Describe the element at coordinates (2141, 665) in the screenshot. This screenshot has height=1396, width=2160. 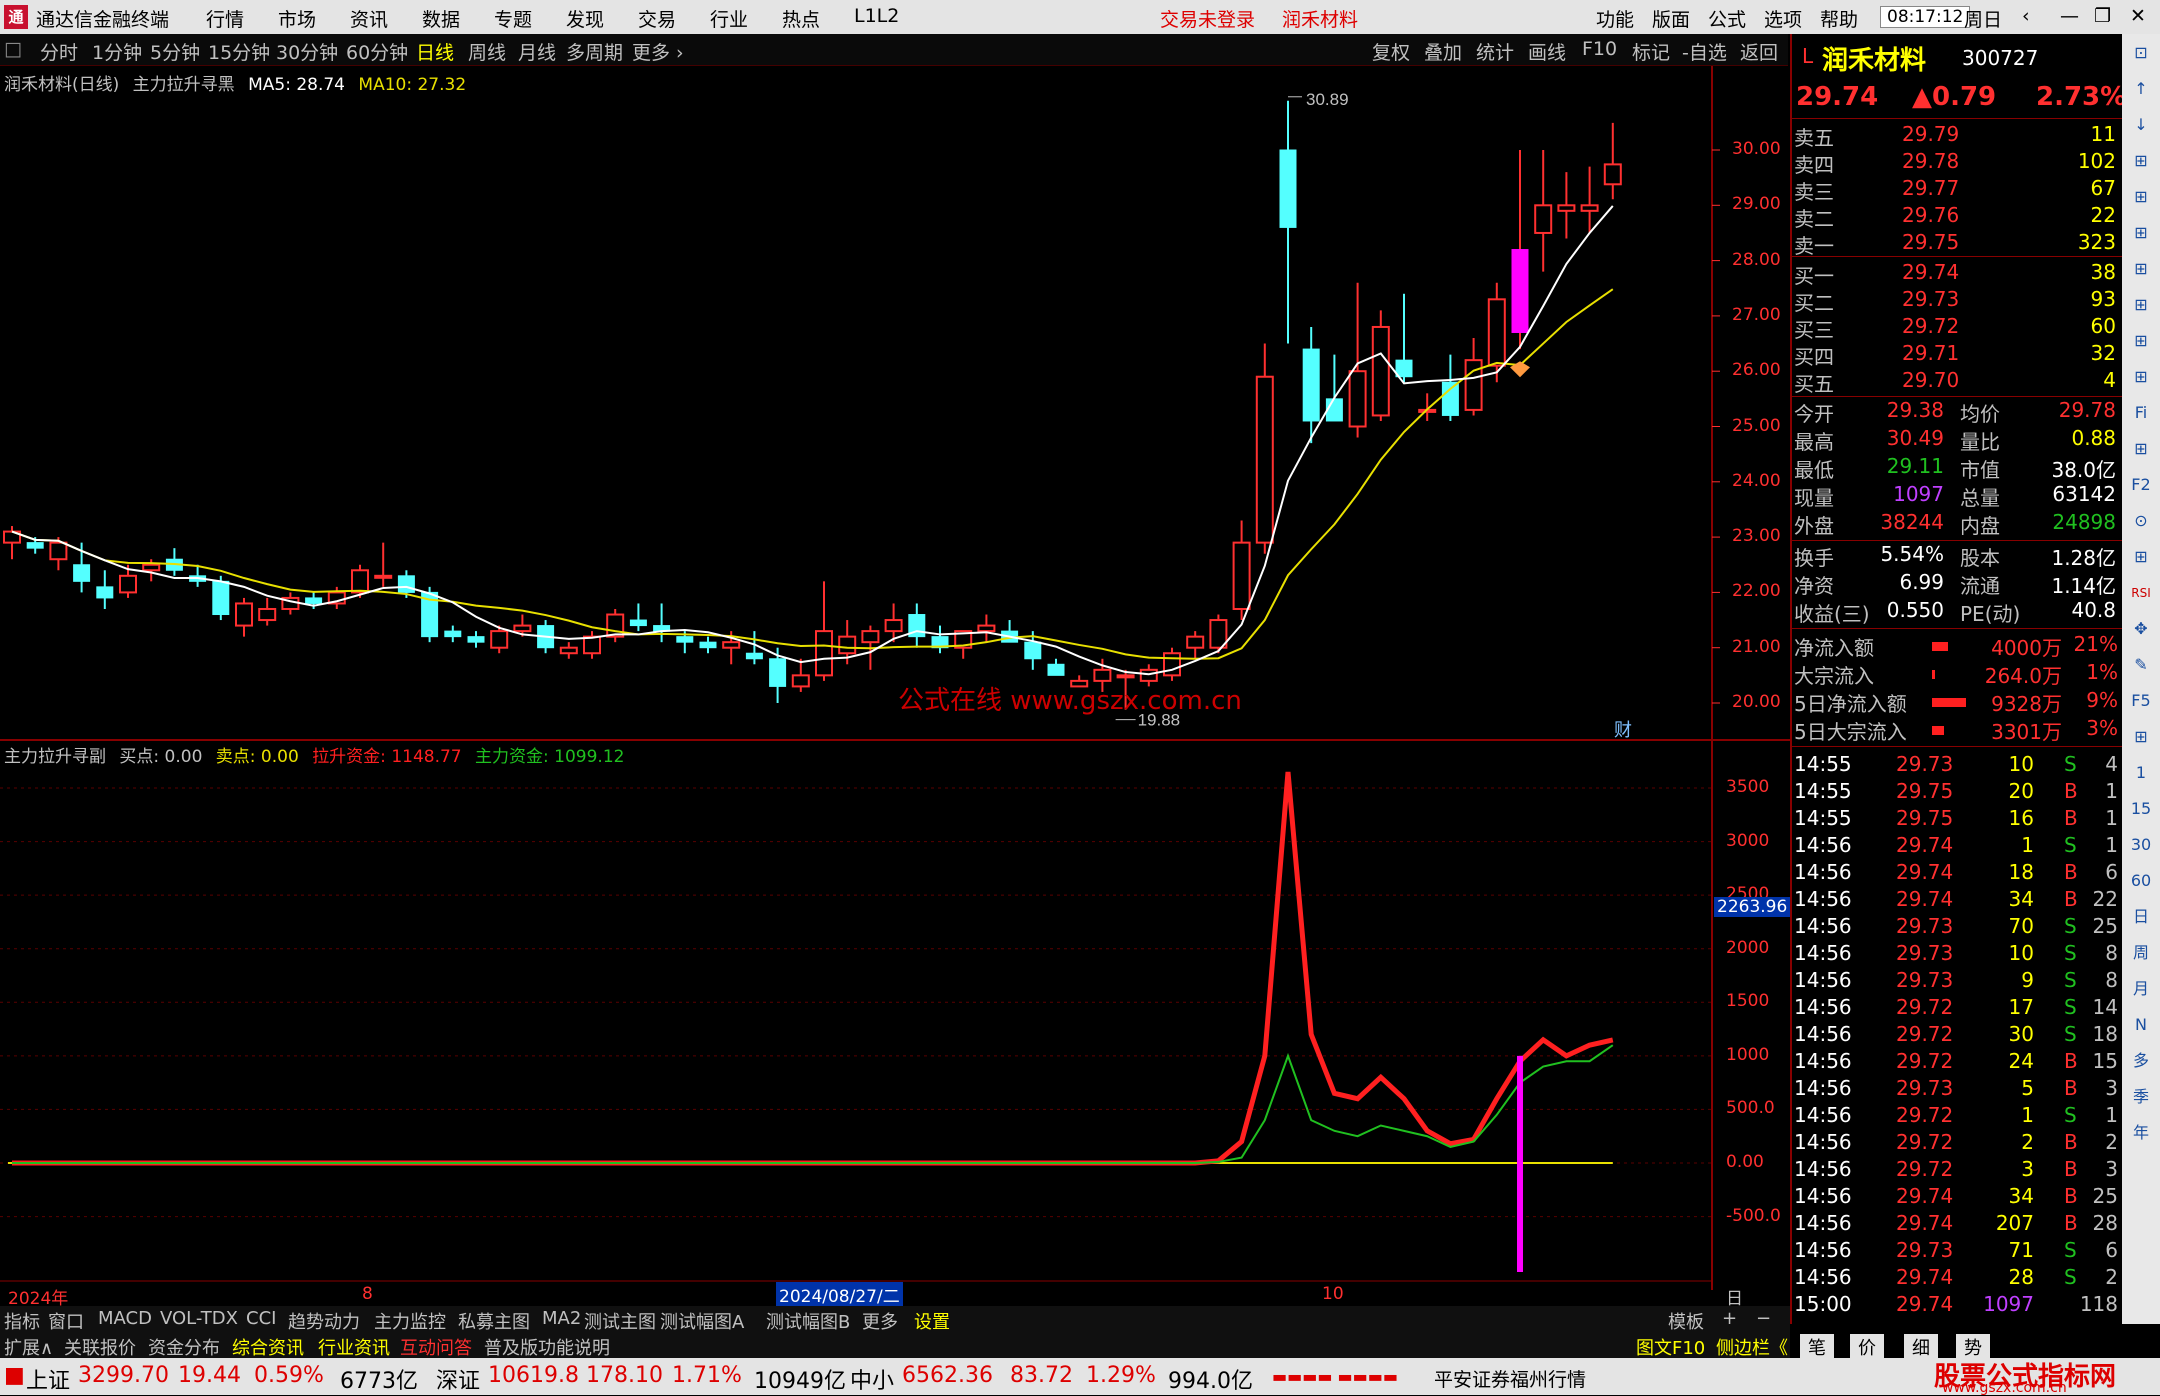
I see `right-tool-button: ✎` at that location.